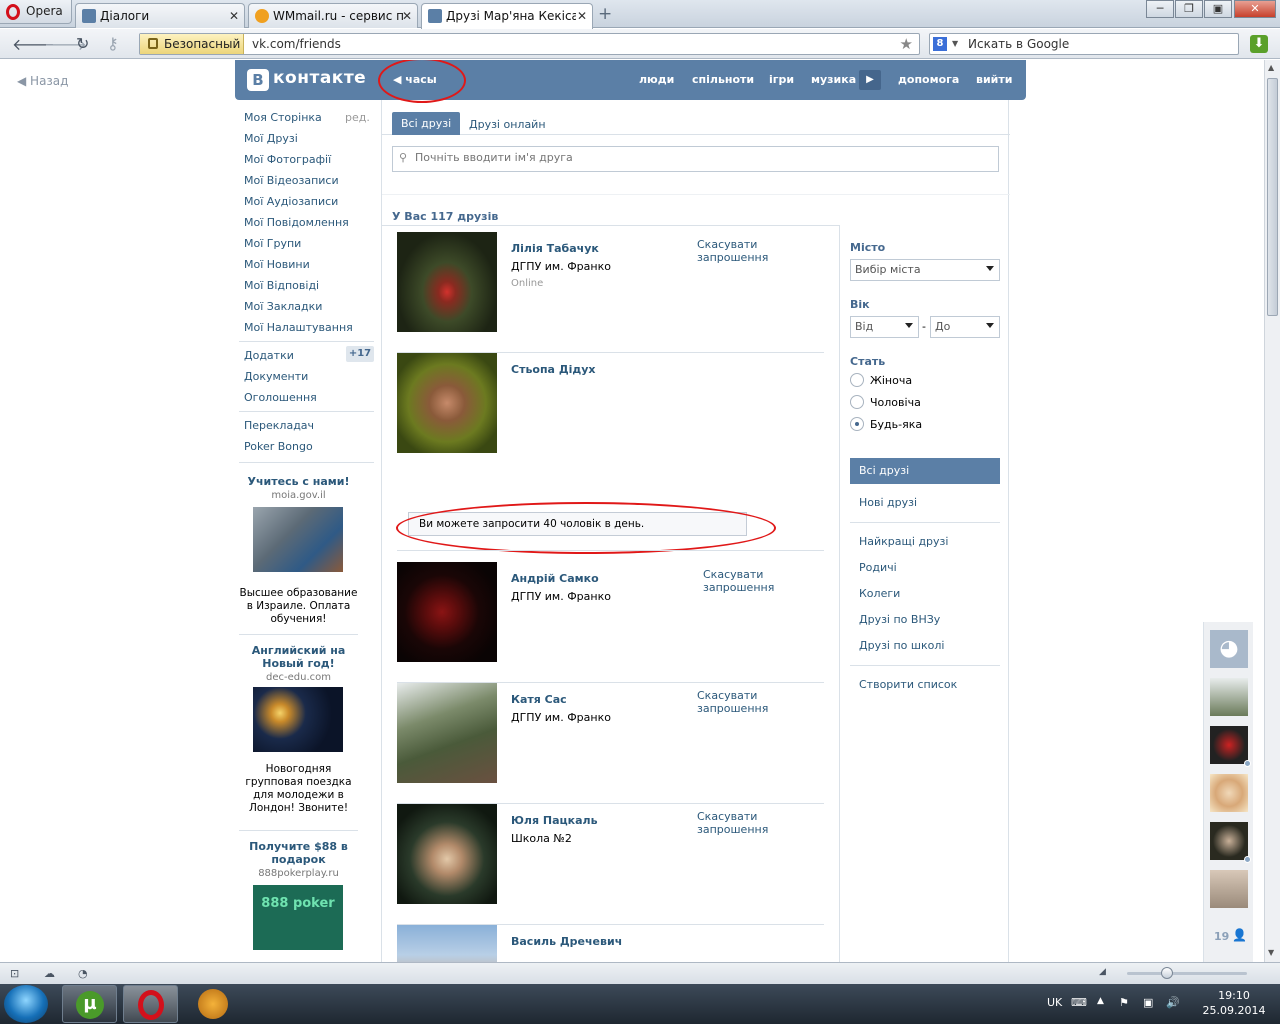 The image size is (1280, 1024). I want to click on friend-name: Лілія Табачук, so click(555, 248).